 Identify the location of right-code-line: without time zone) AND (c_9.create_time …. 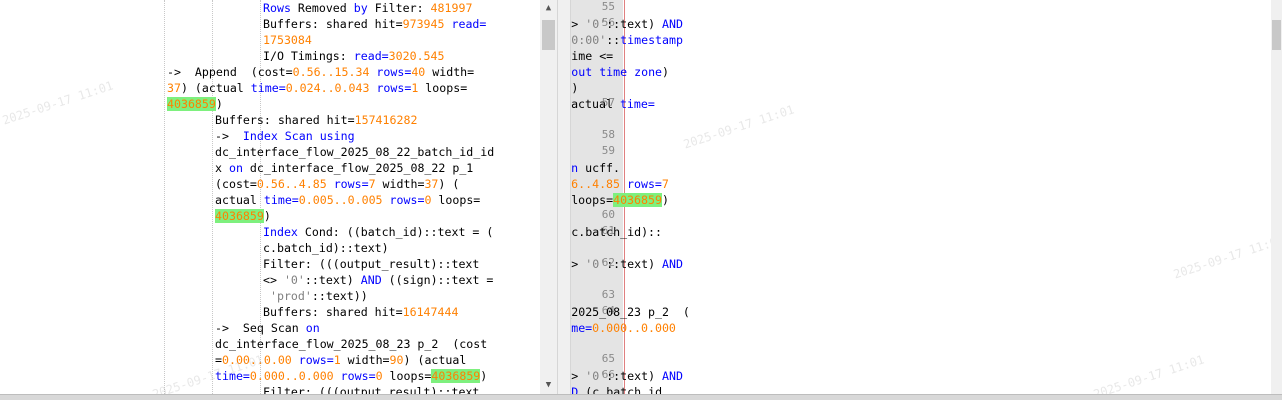
(592, 56).